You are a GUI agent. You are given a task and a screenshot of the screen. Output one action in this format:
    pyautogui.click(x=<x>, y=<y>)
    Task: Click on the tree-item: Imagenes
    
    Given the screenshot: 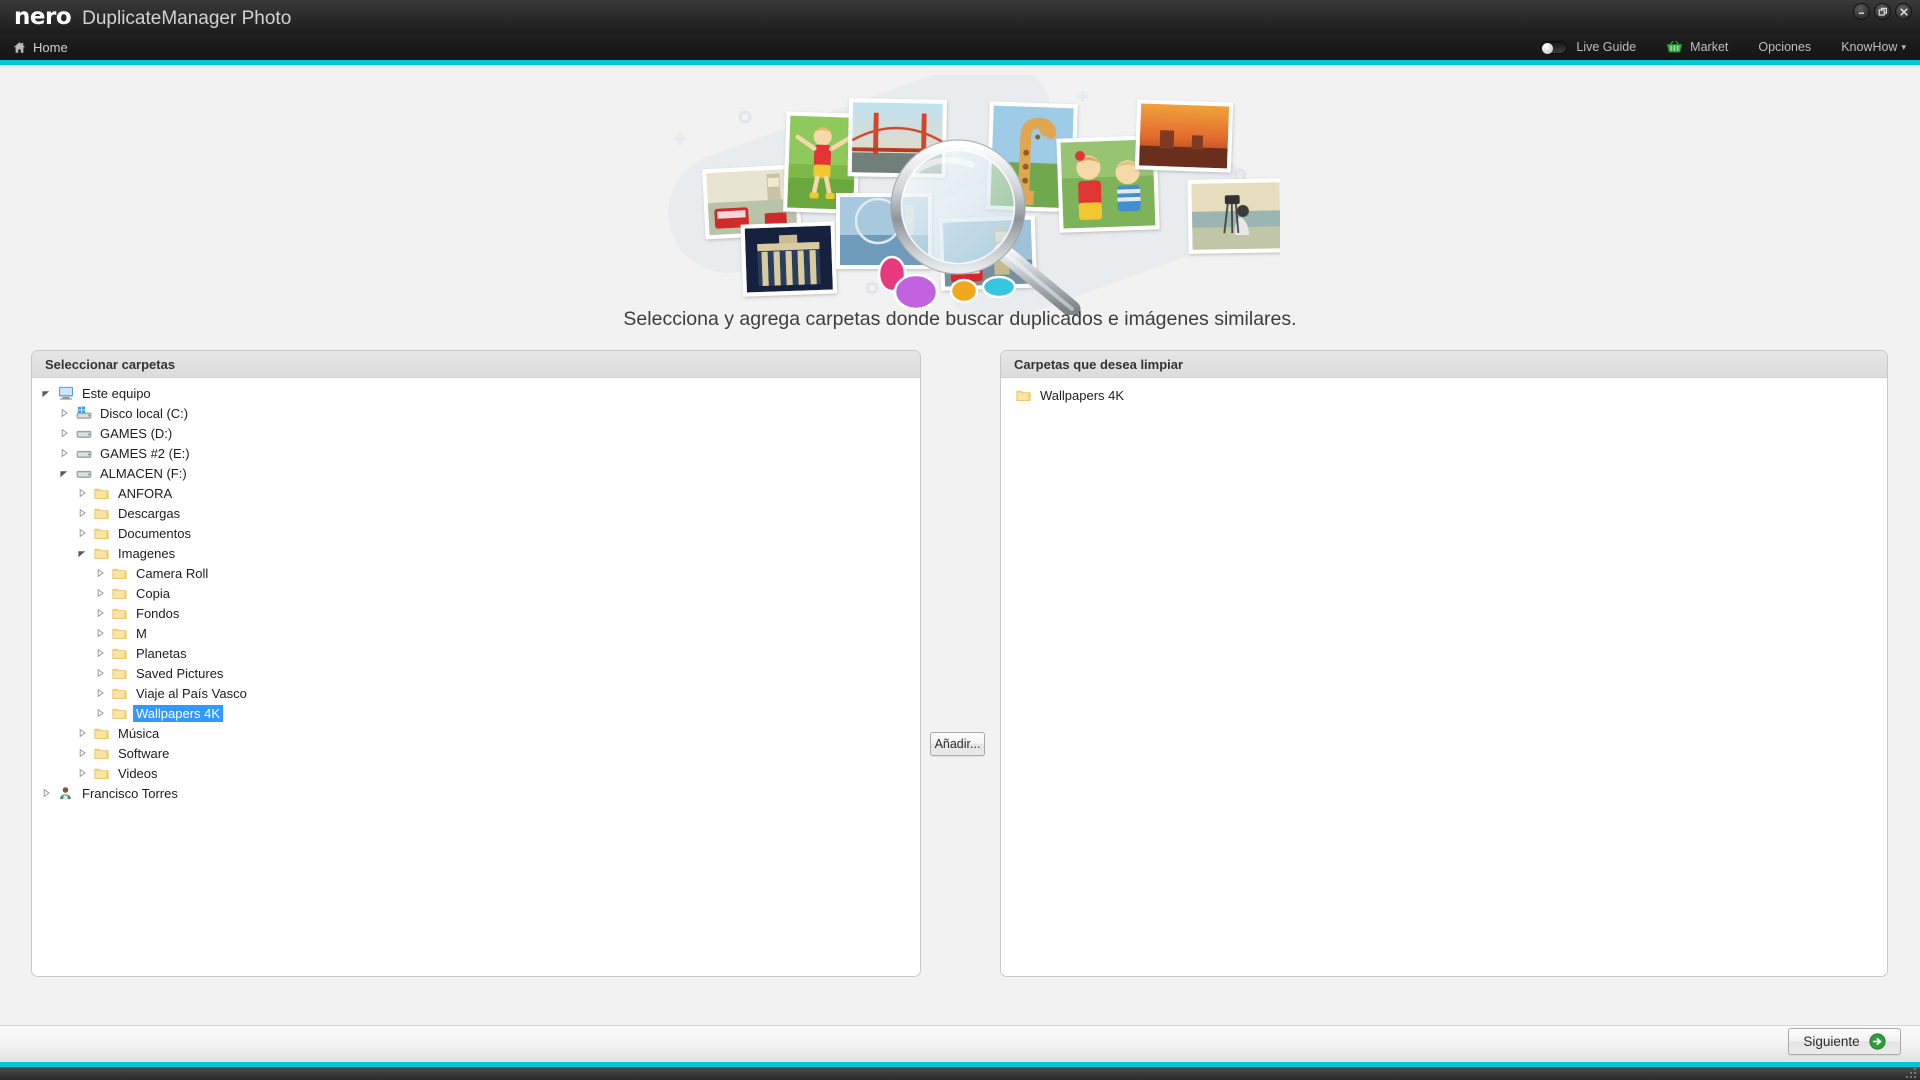 What is the action you would take?
    pyautogui.click(x=476, y=553)
    